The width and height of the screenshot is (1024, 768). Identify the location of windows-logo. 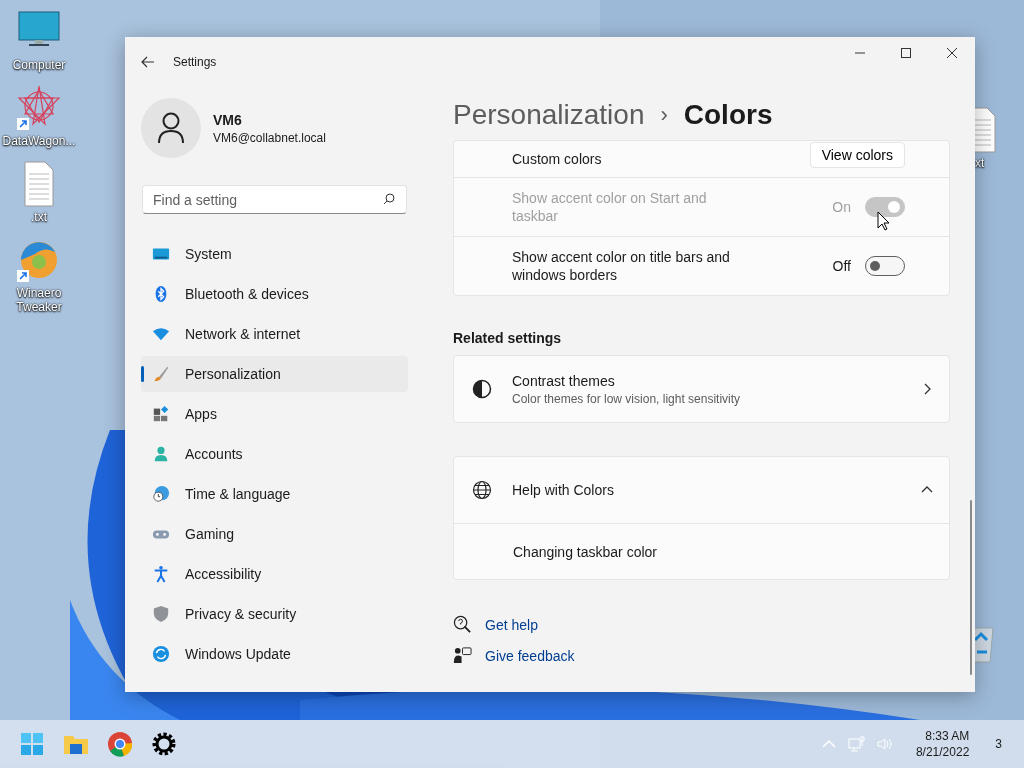
(32, 744).